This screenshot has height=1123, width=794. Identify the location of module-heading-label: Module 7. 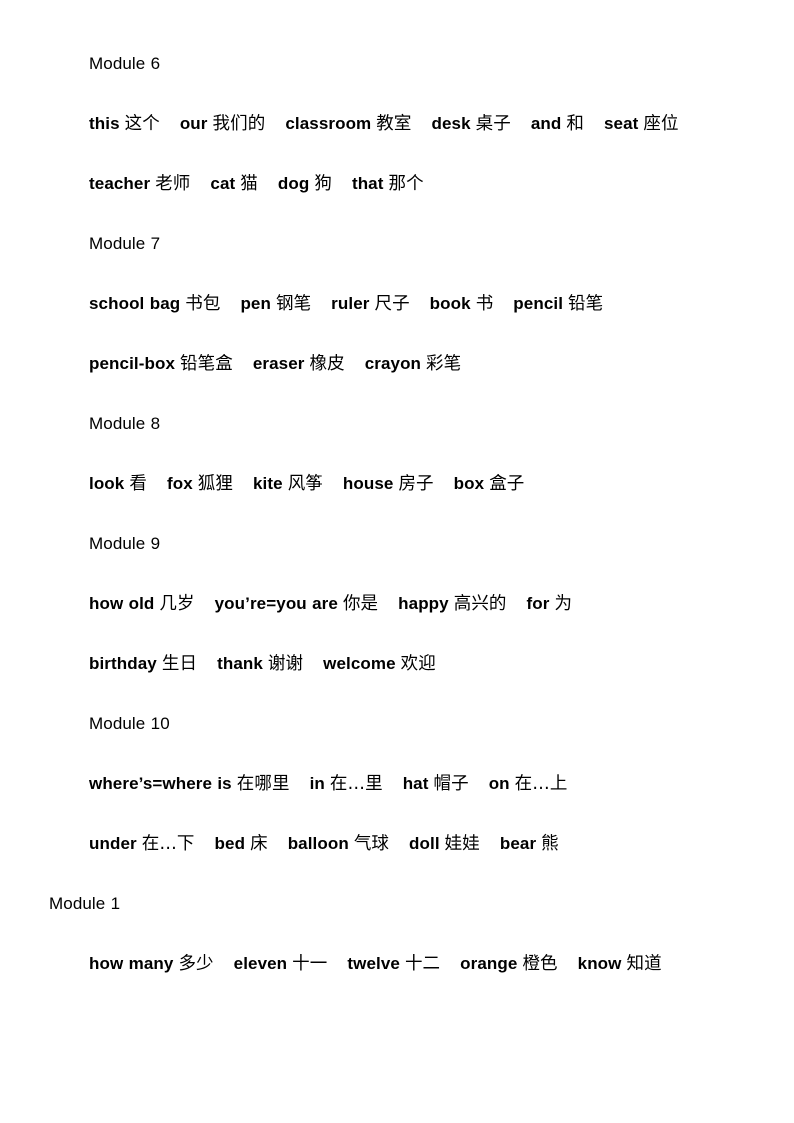
(125, 243).